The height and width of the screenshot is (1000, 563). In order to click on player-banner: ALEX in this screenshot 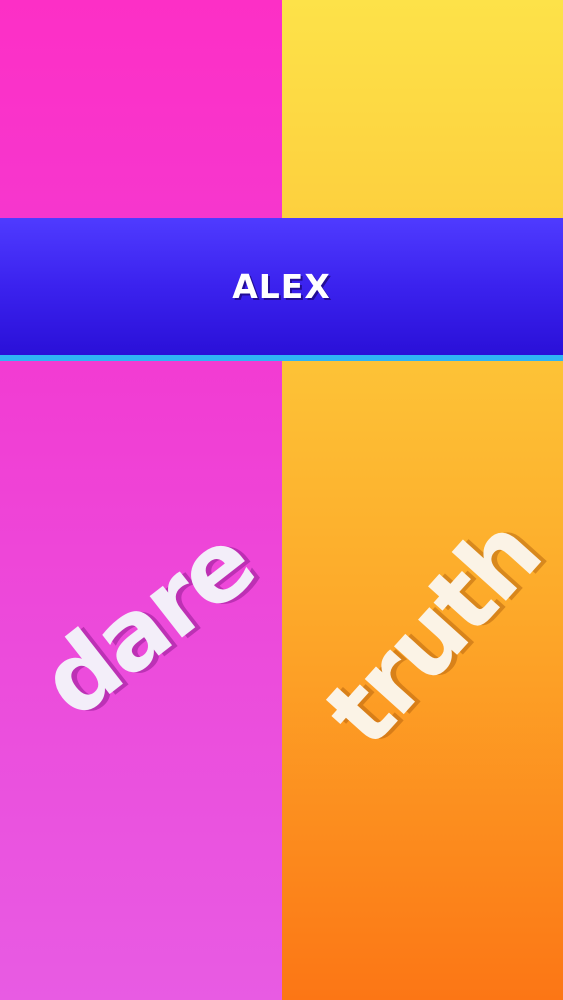, I will do `click(281, 286)`.